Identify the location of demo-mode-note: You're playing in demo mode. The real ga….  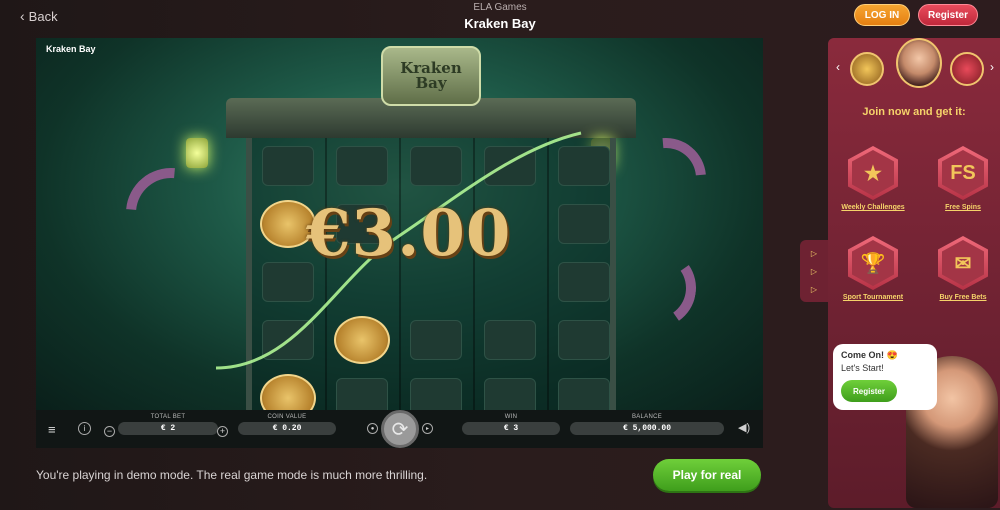
(232, 475).